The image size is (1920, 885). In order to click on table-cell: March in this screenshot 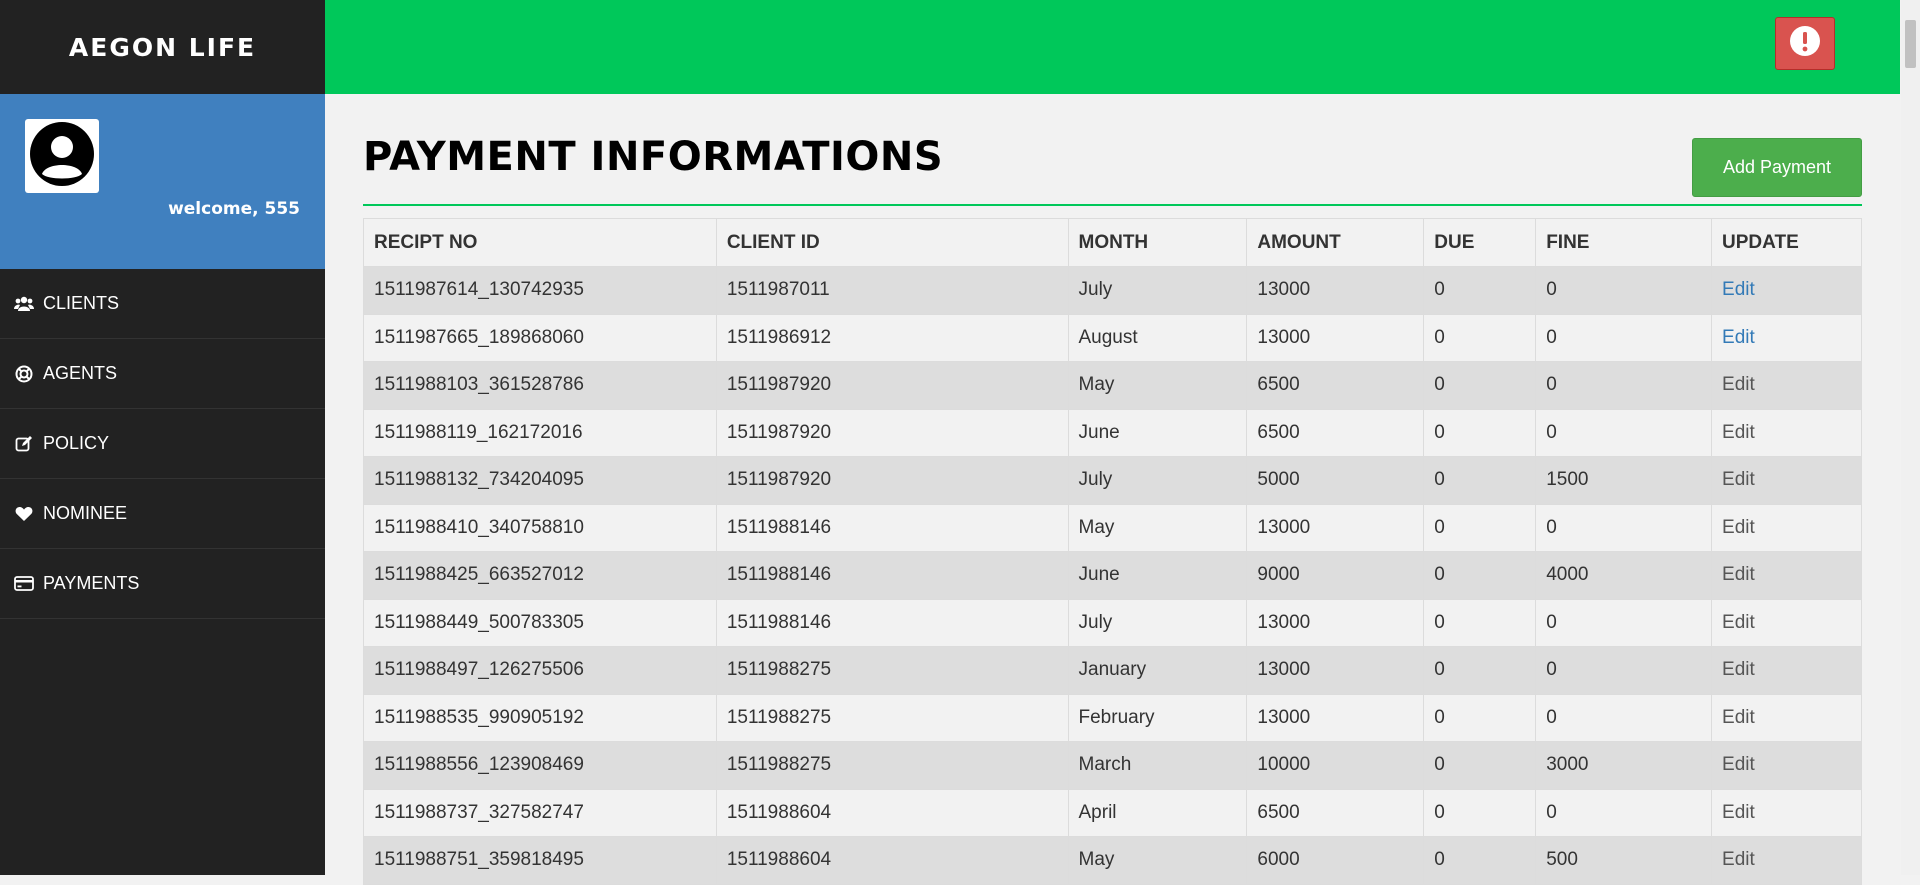, I will do `click(1157, 765)`.